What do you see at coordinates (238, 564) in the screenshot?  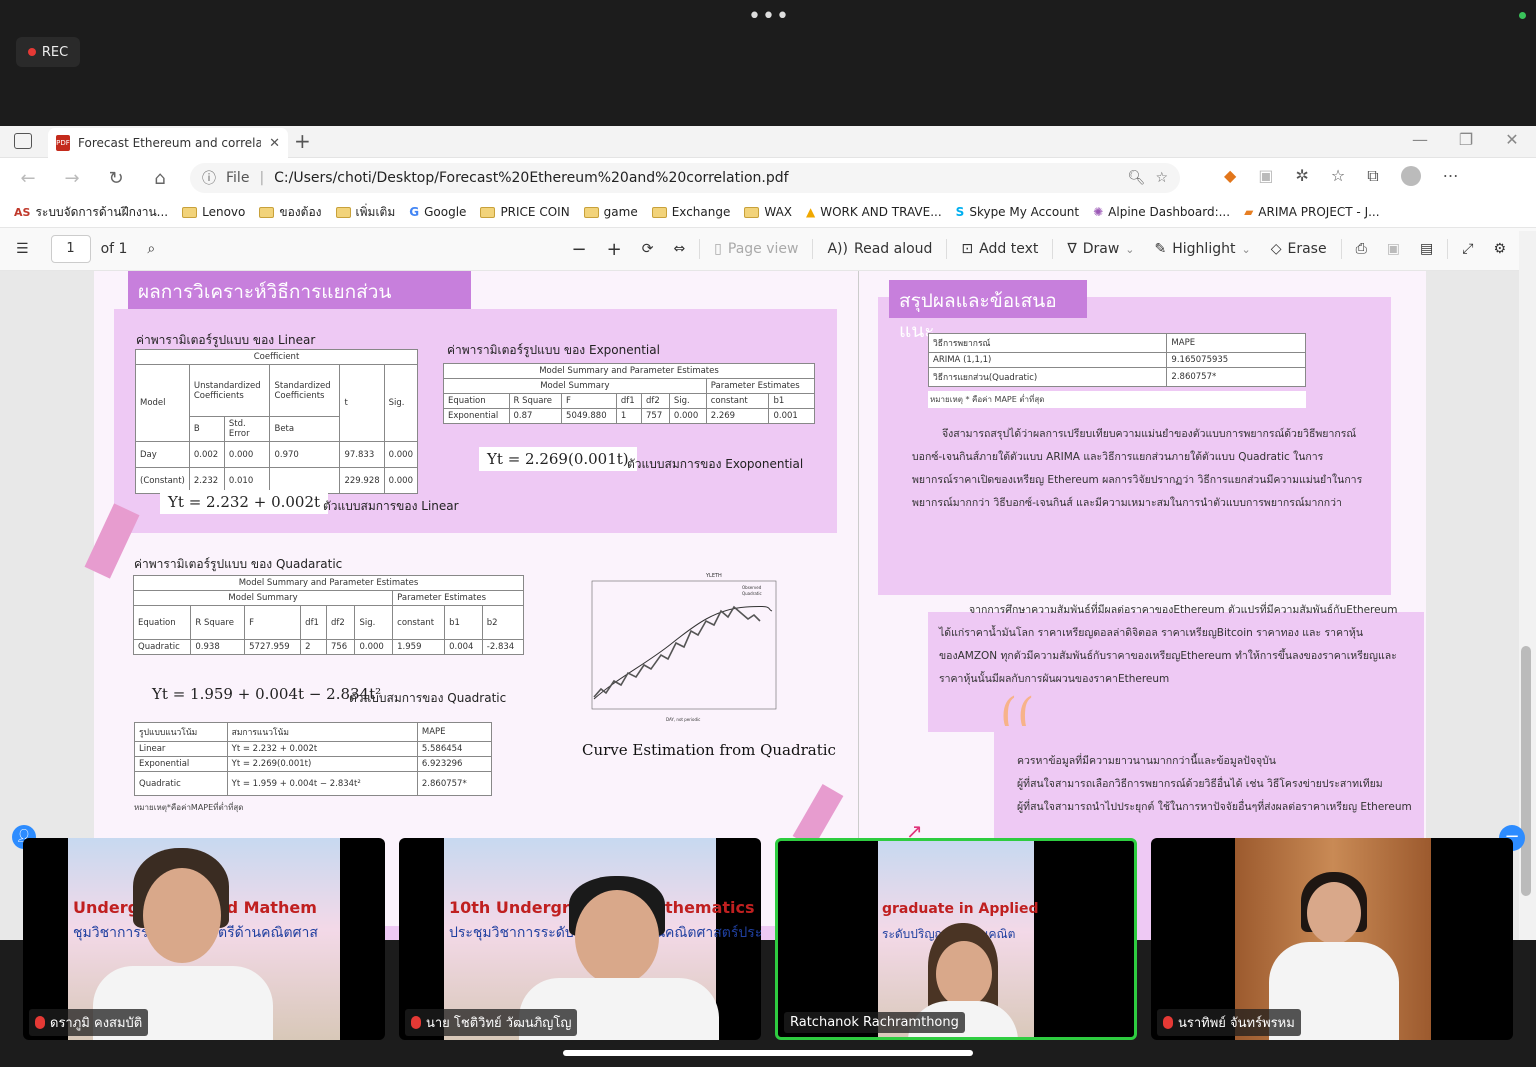 I see `quad-label: ค่าพารามิเตอร์รูปแบบ ของ Quadaratic` at bounding box center [238, 564].